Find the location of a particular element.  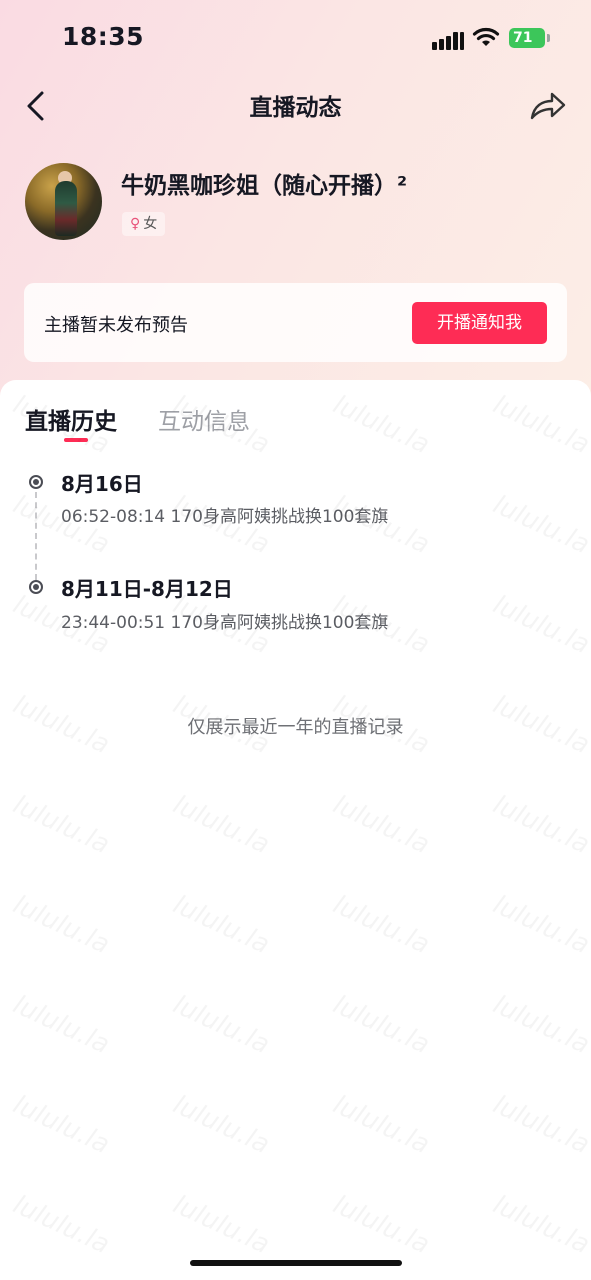

notify-me-button: 开播通知我 is located at coordinates (479, 323).